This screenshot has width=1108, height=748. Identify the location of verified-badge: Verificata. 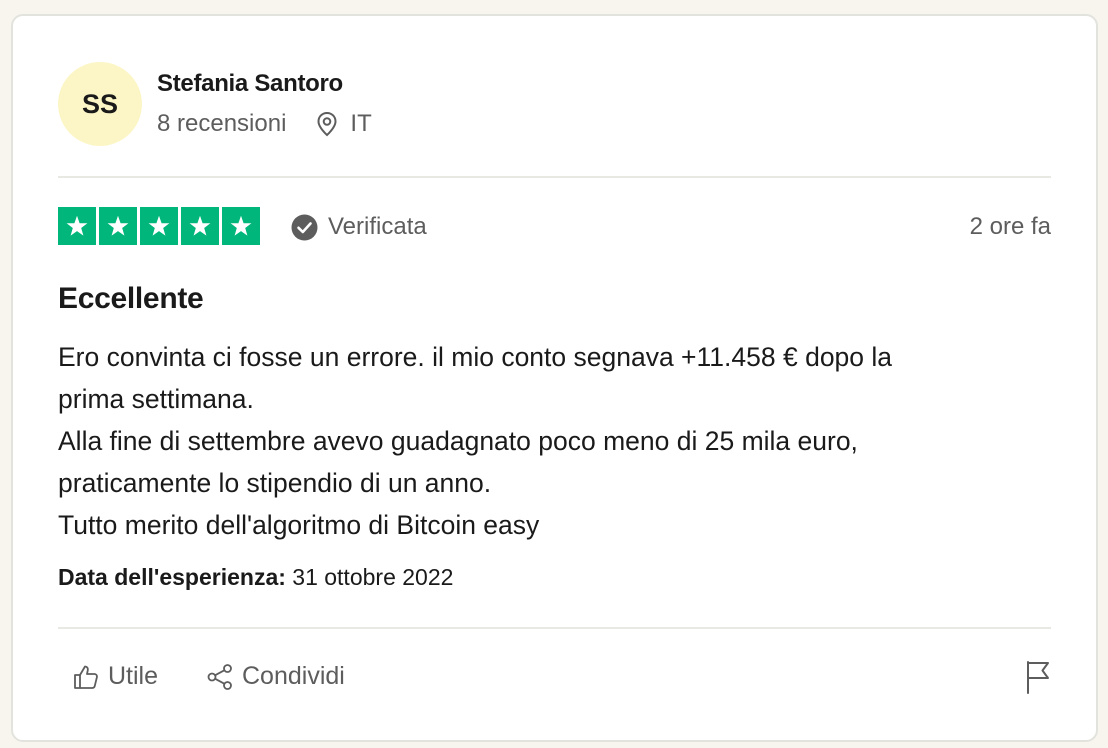
(359, 227).